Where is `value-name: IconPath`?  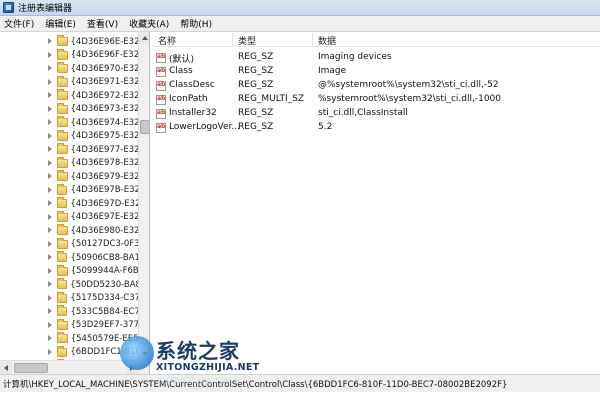 value-name: IconPath is located at coordinates (188, 99).